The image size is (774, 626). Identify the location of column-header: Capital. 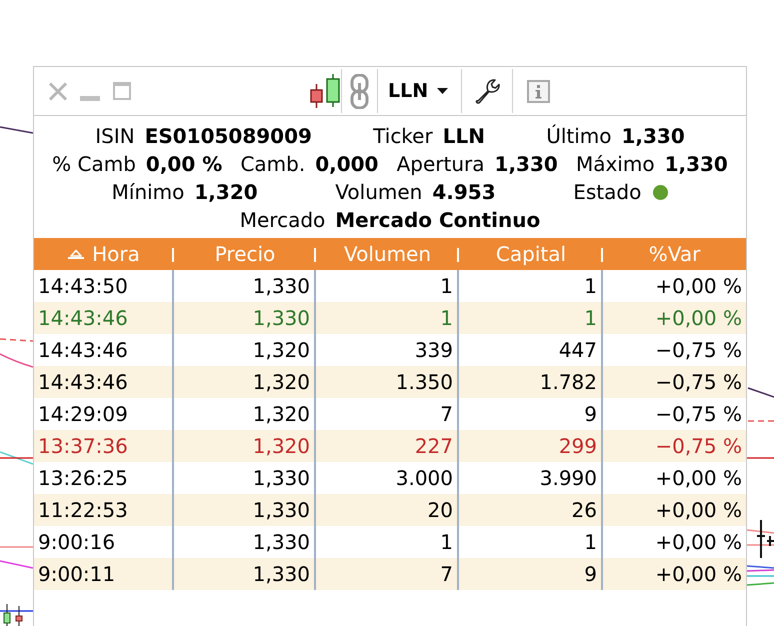
(531, 254).